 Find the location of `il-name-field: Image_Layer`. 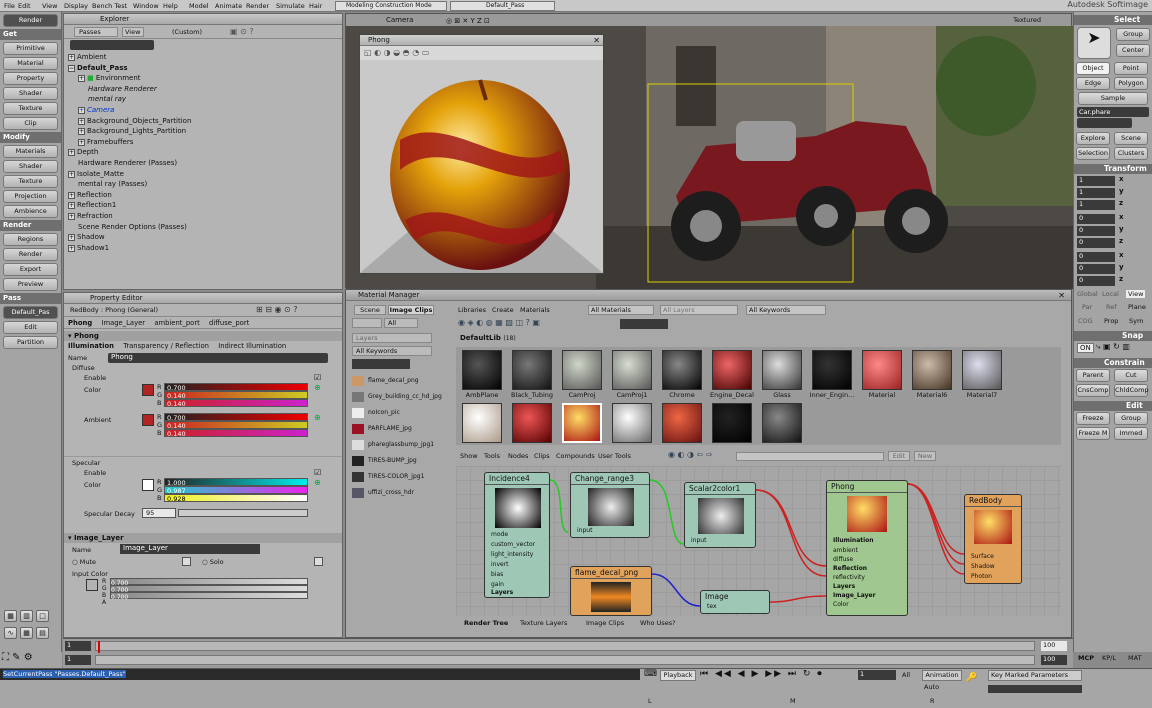

il-name-field: Image_Layer is located at coordinates (190, 549).